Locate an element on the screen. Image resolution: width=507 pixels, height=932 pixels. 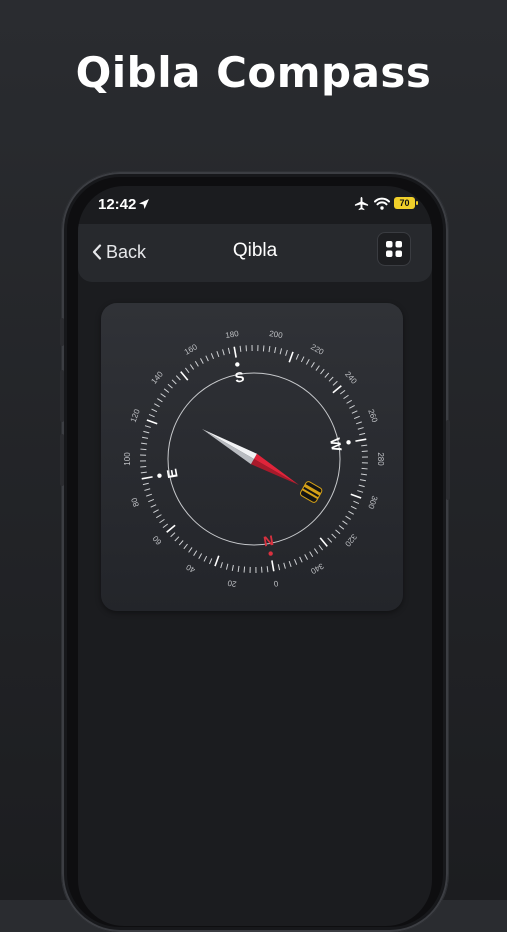
location-arrow-icon is located at coordinates (144, 204).